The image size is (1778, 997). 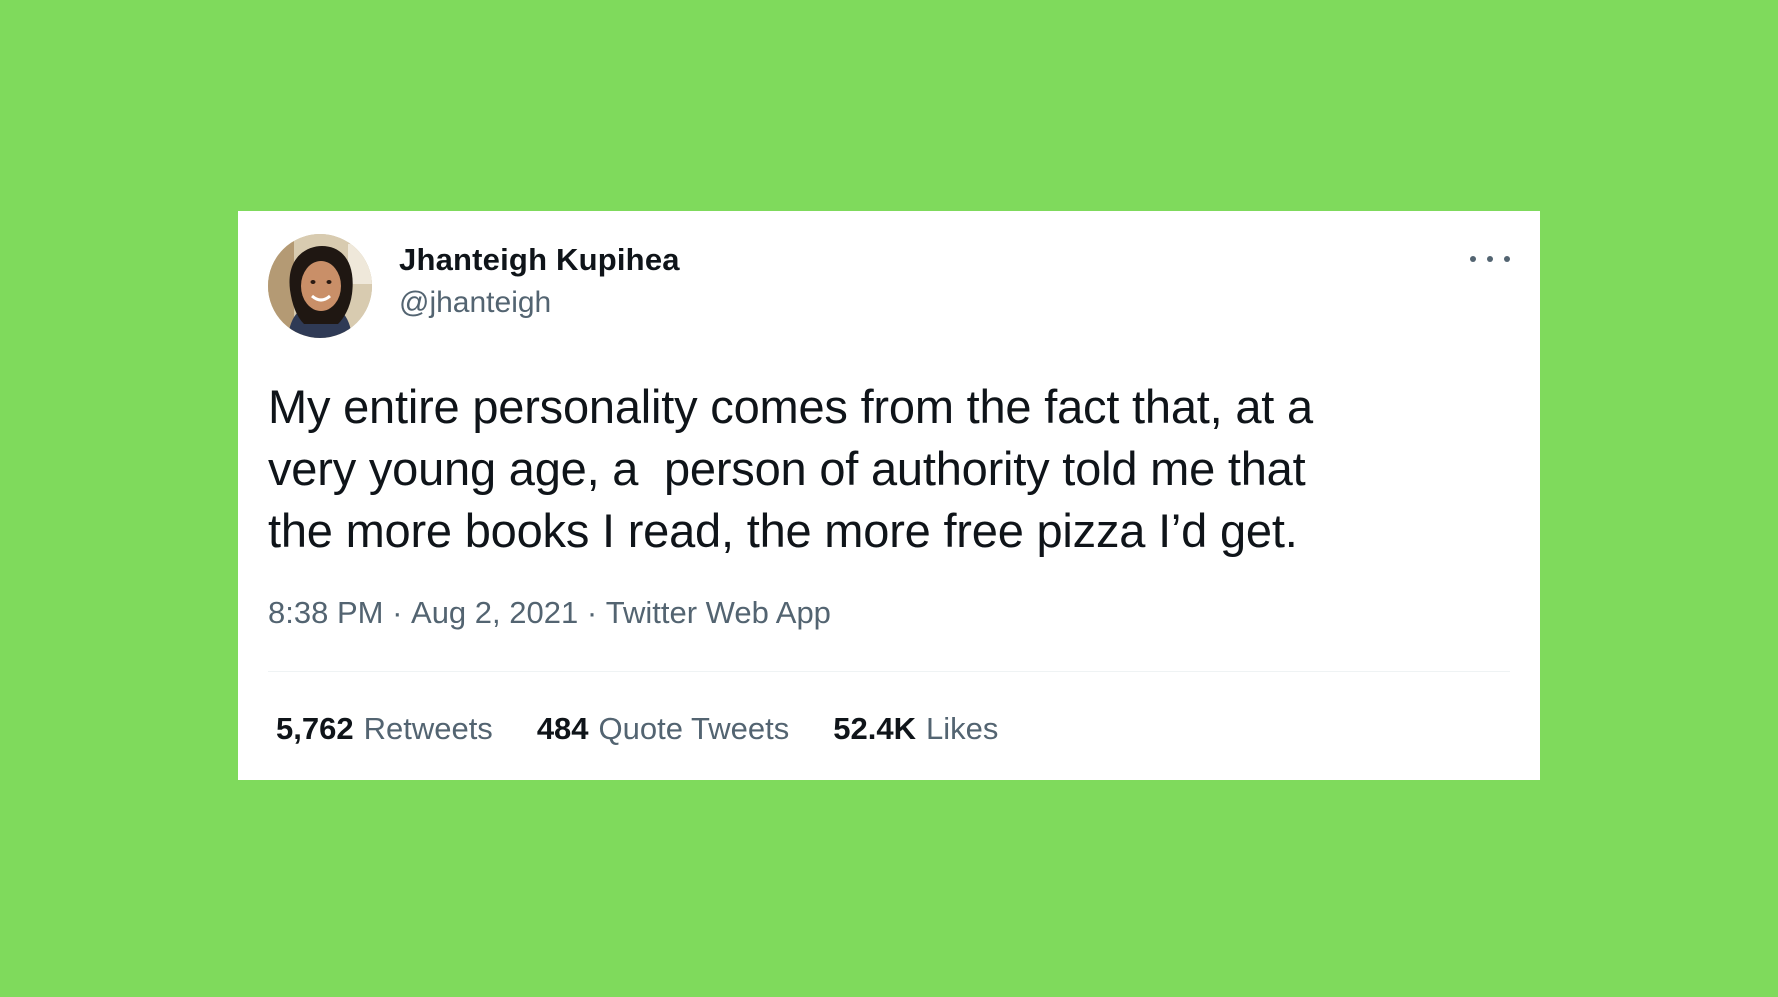 I want to click on retweets-count: 5,762, so click(x=315, y=728).